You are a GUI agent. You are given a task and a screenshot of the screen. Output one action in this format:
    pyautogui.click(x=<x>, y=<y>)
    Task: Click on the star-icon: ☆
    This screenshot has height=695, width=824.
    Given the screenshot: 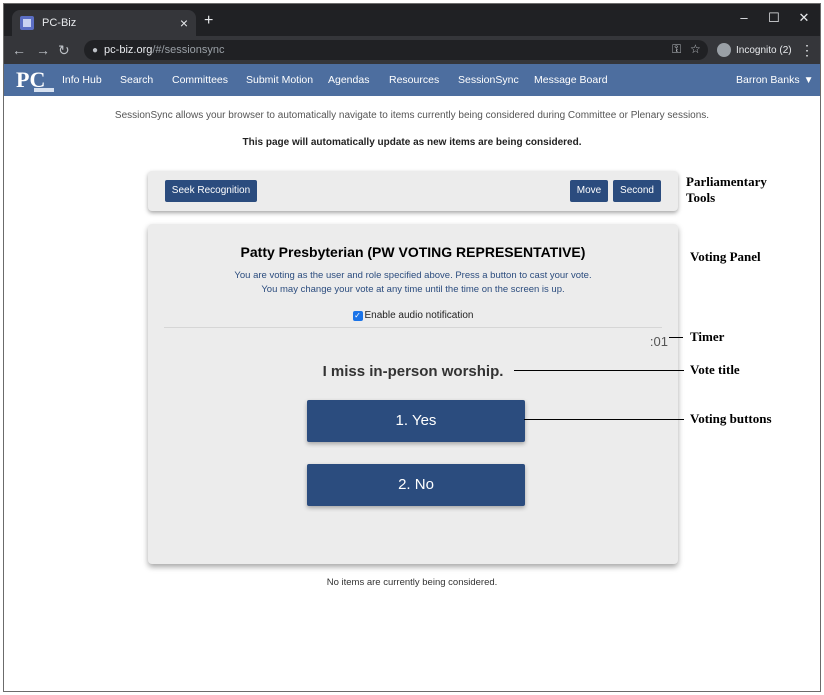 What is the action you would take?
    pyautogui.click(x=695, y=49)
    